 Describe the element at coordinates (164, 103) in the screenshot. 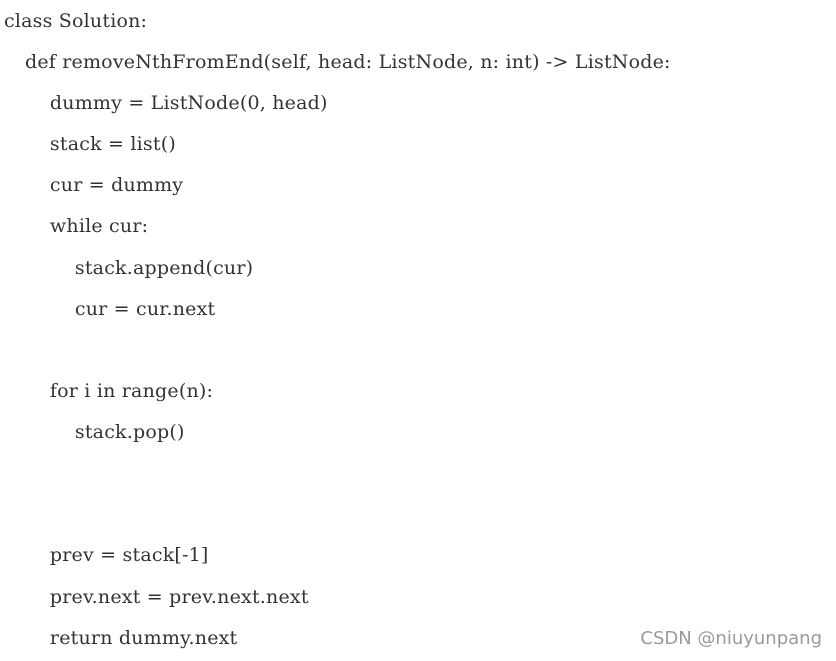

I see `code-line-dummy: dummy = ListNode(0, head)` at that location.